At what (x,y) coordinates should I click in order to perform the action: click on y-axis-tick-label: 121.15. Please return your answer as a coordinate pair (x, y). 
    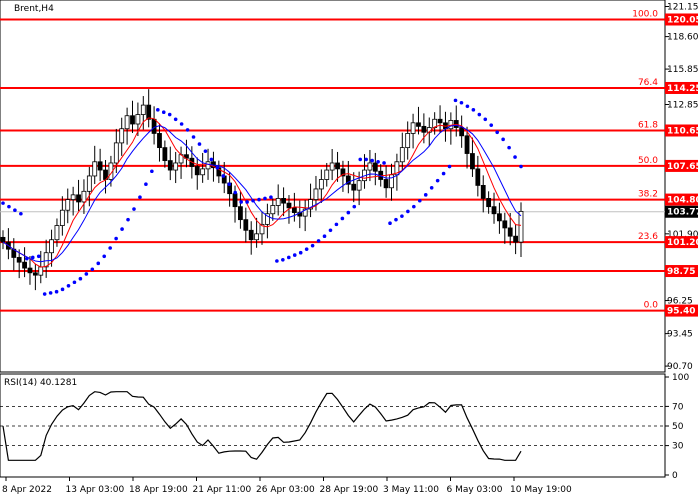
    Looking at the image, I should click on (683, 7).